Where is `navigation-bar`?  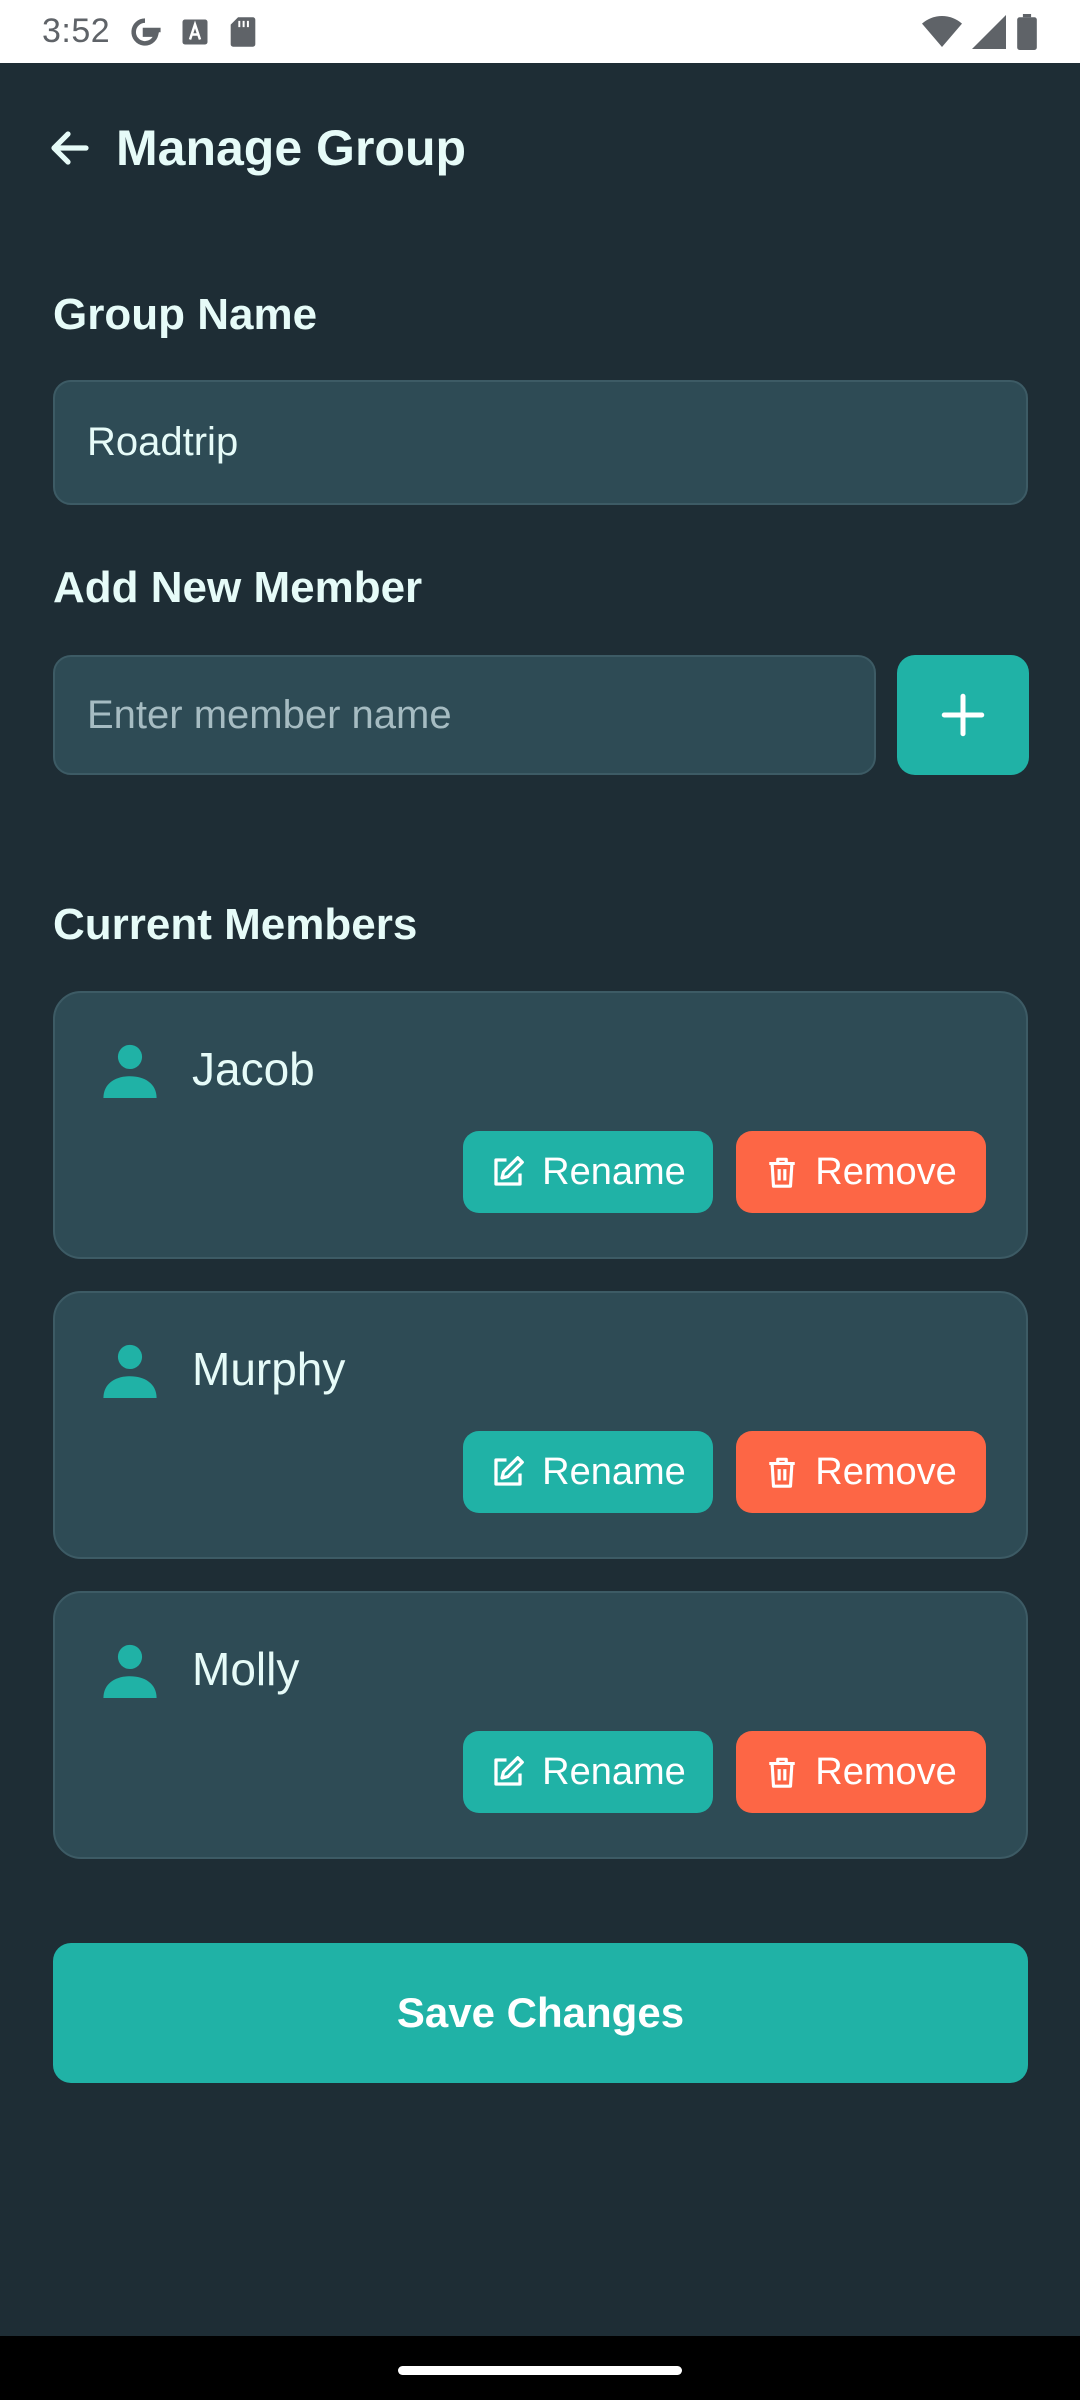
navigation-bar is located at coordinates (540, 2368).